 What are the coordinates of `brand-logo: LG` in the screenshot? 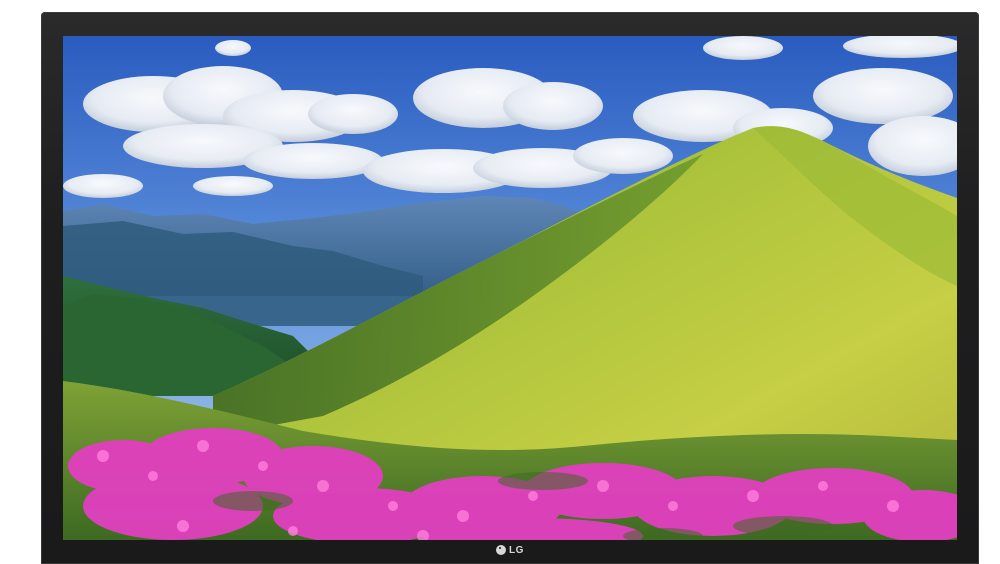 It's located at (510, 550).